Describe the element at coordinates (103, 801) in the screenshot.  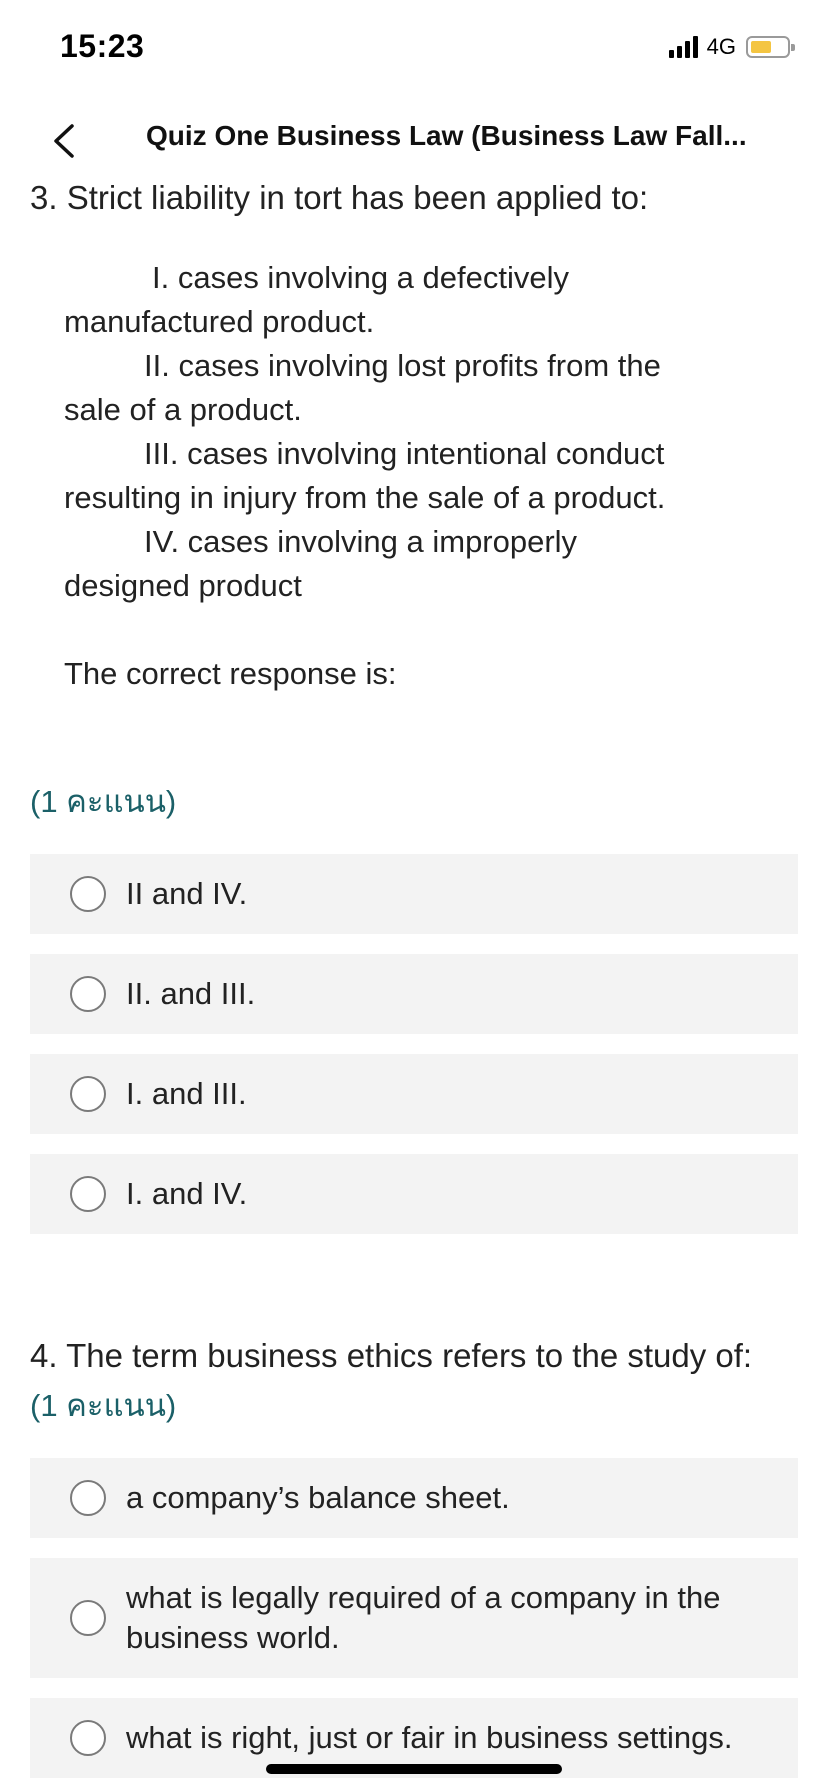
I see `question-3-points: (1 คะแนน)` at that location.